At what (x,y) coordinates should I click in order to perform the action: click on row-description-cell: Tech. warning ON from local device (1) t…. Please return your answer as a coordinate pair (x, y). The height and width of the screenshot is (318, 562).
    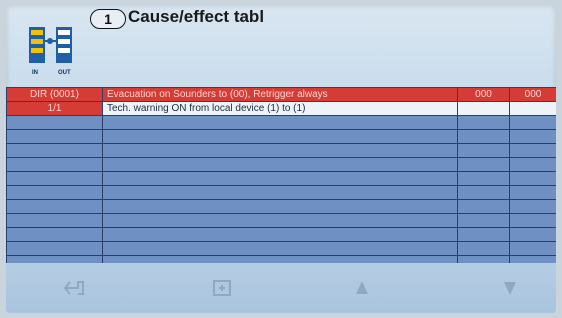
    Looking at the image, I should click on (280, 108).